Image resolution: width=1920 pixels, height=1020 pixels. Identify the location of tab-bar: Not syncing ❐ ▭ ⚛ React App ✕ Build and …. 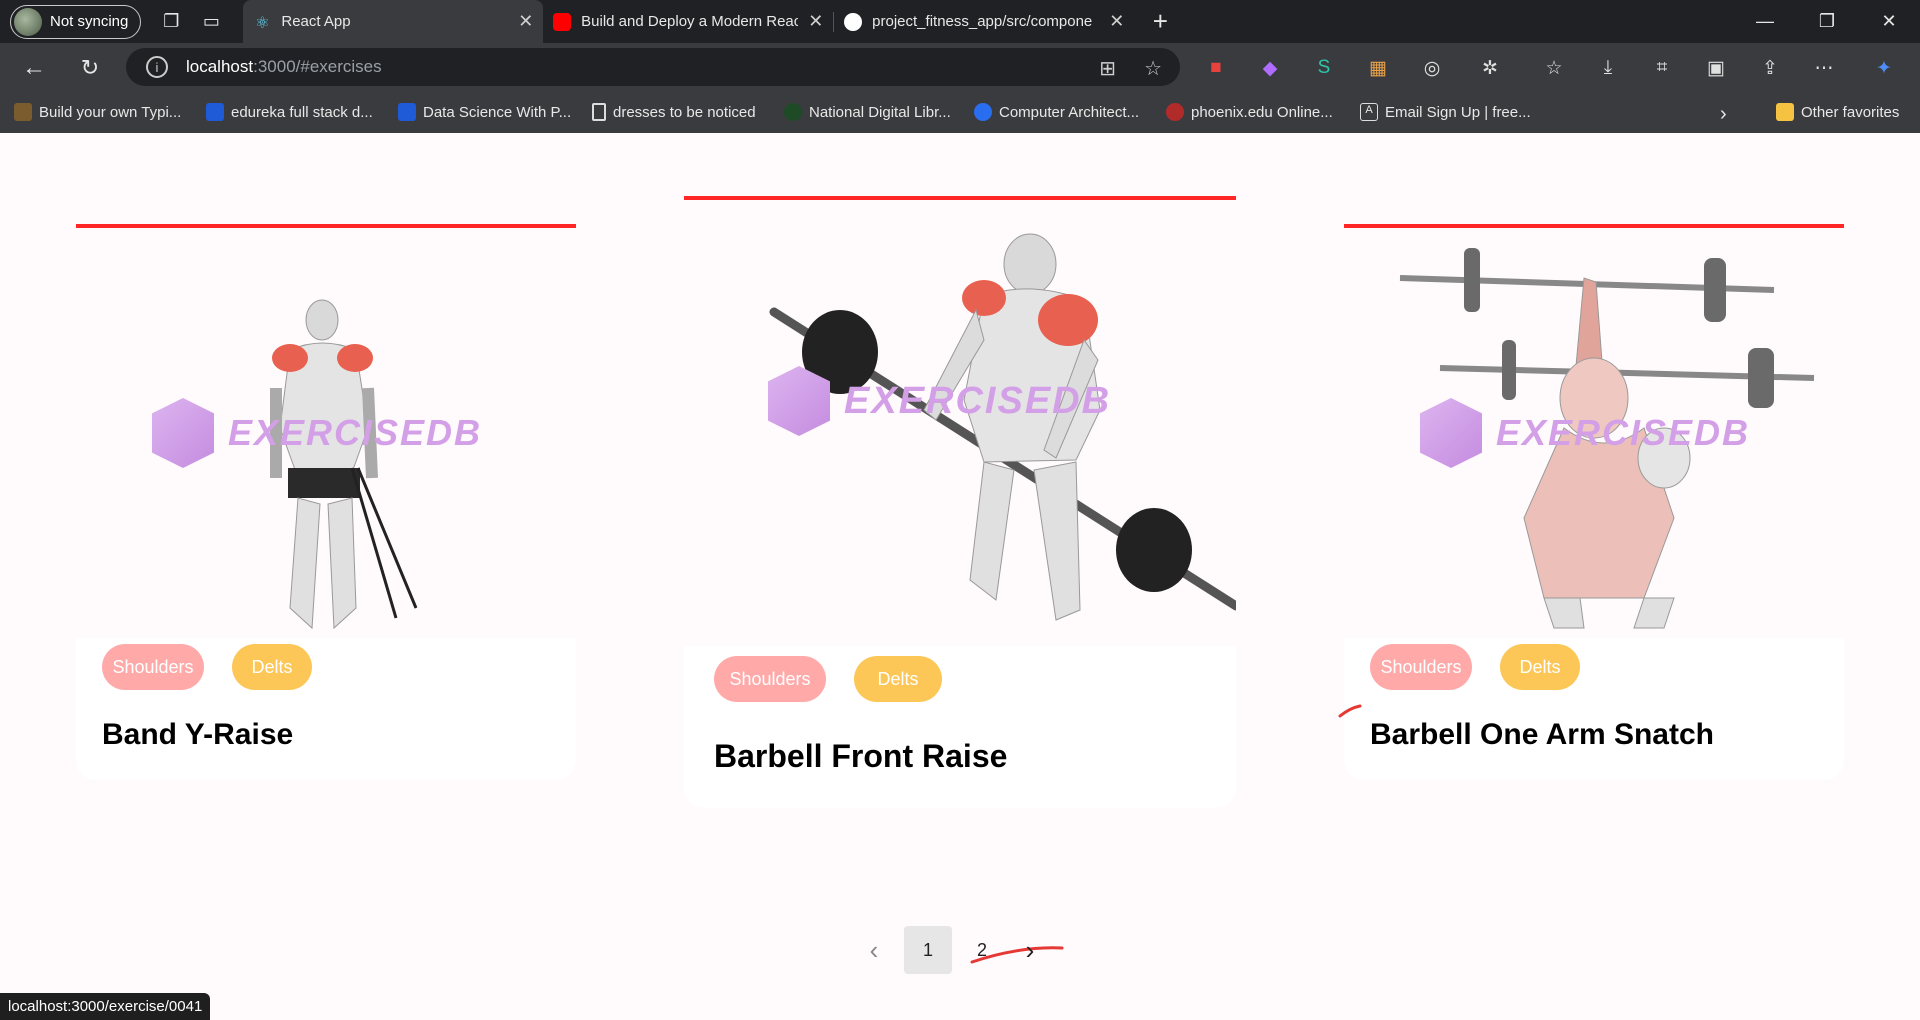
(960, 21).